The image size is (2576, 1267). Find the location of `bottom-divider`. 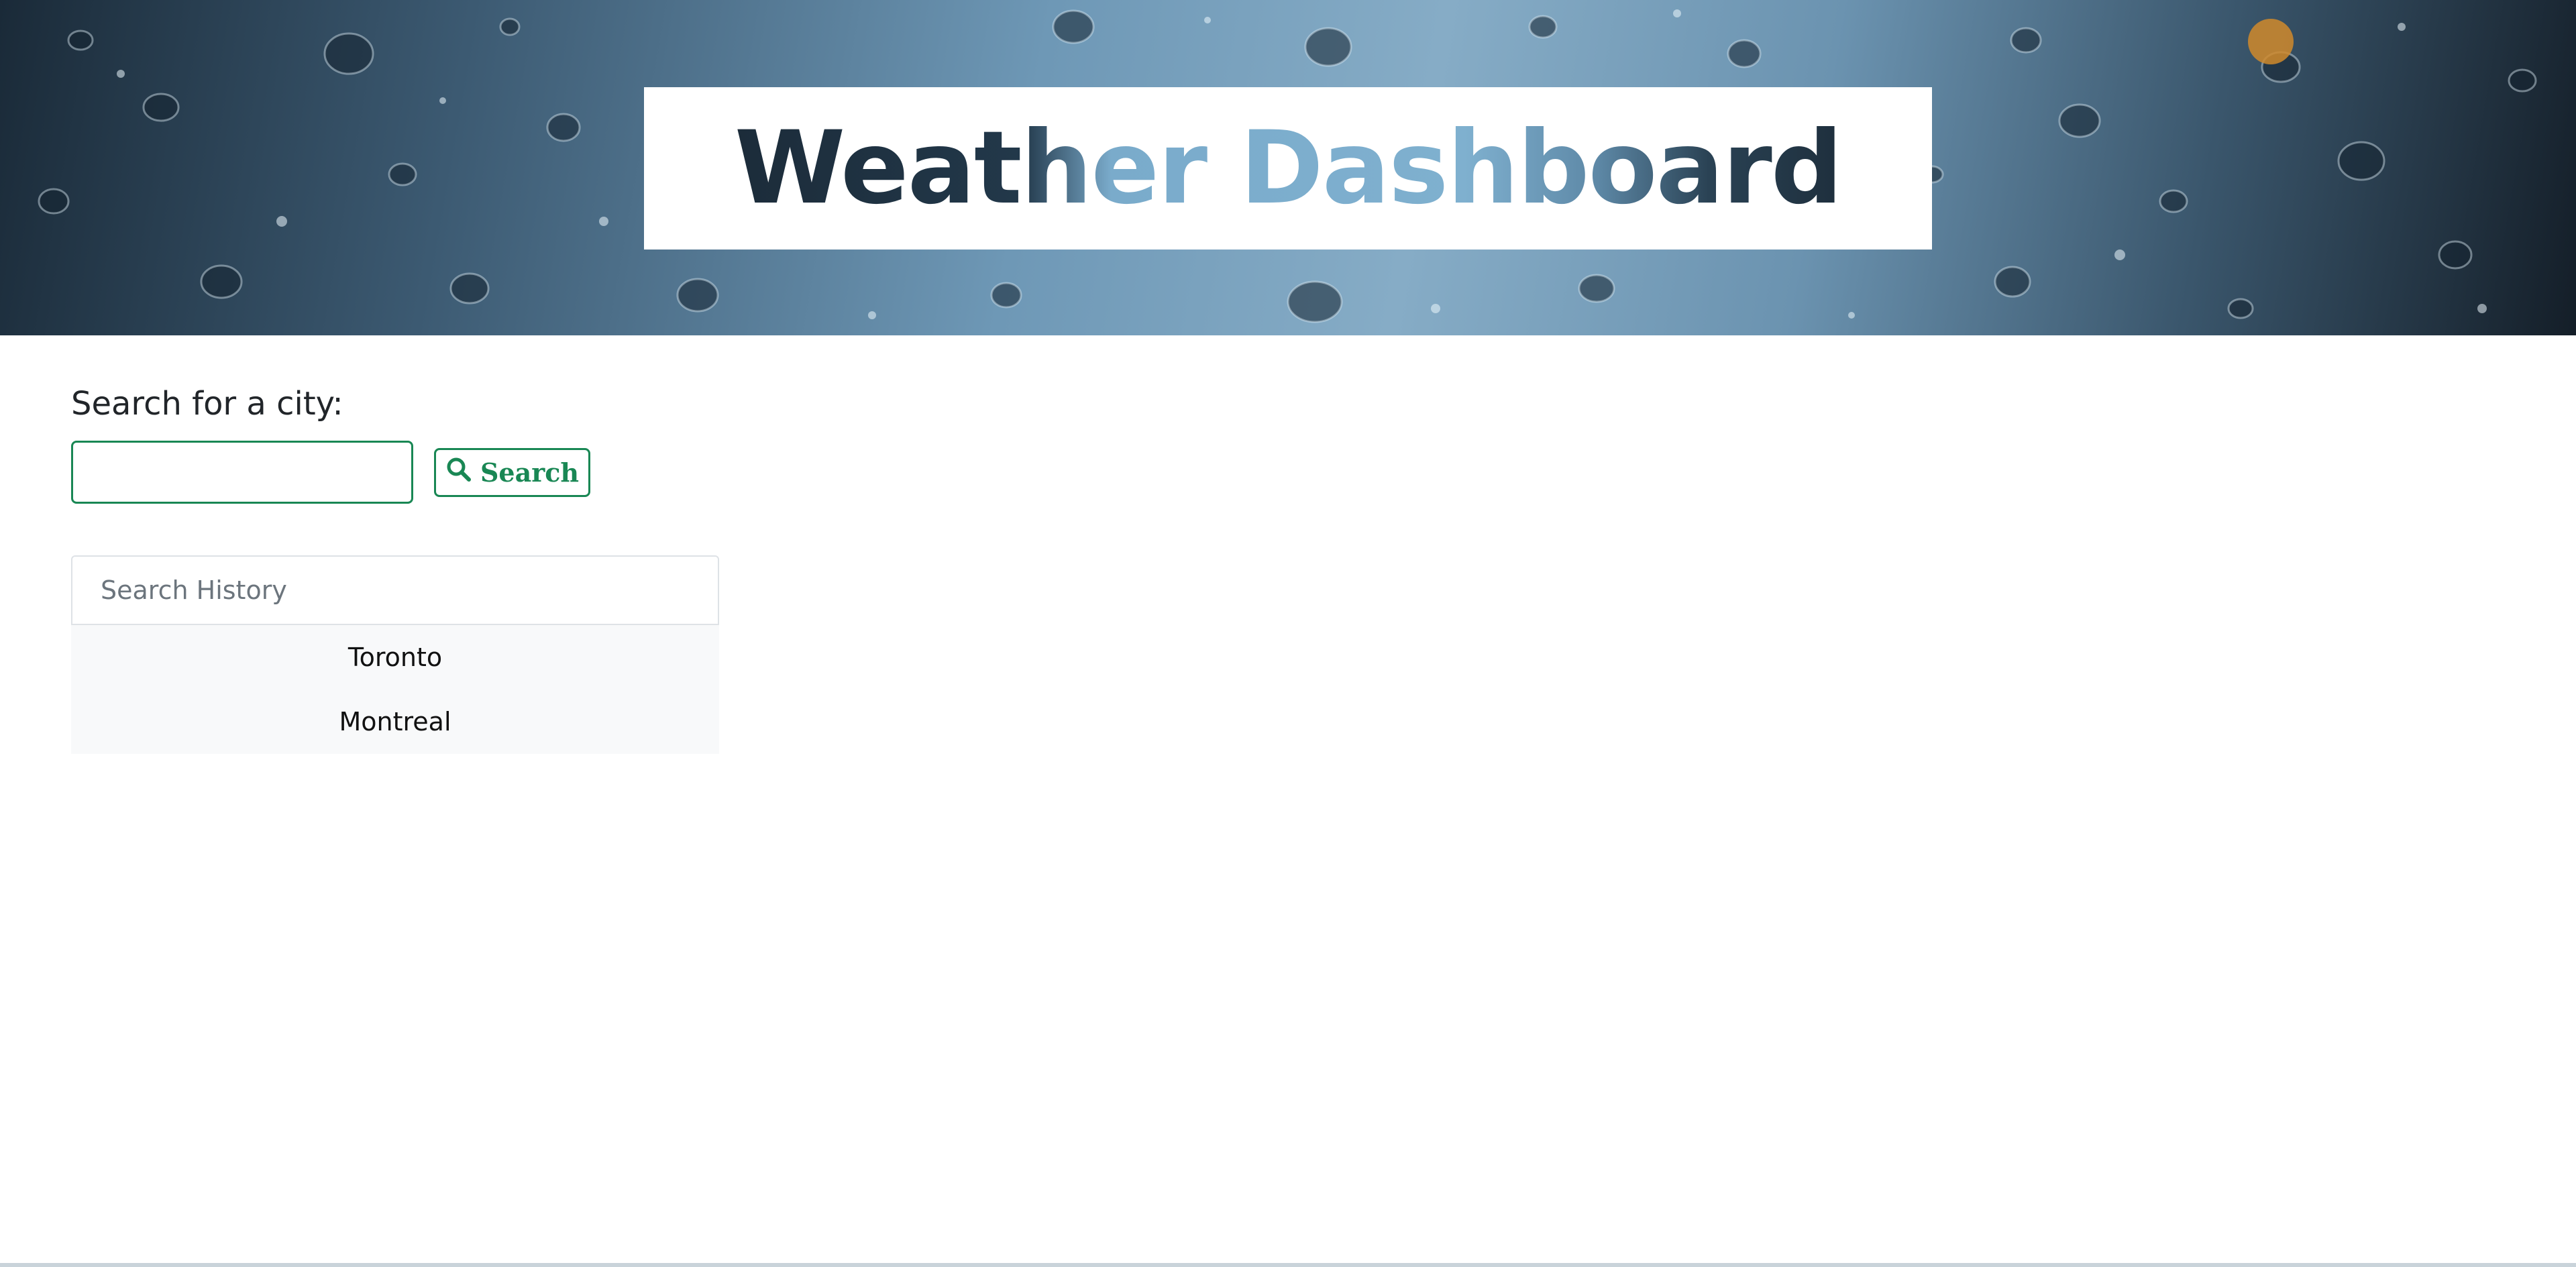

bottom-divider is located at coordinates (1288, 1265).